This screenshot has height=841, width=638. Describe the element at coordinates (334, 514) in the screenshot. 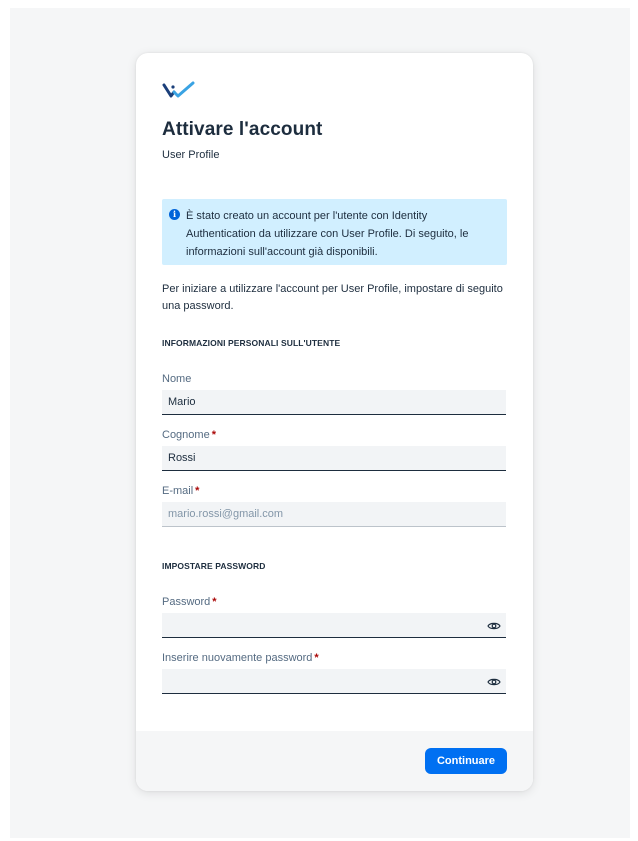

I see `email-field` at that location.